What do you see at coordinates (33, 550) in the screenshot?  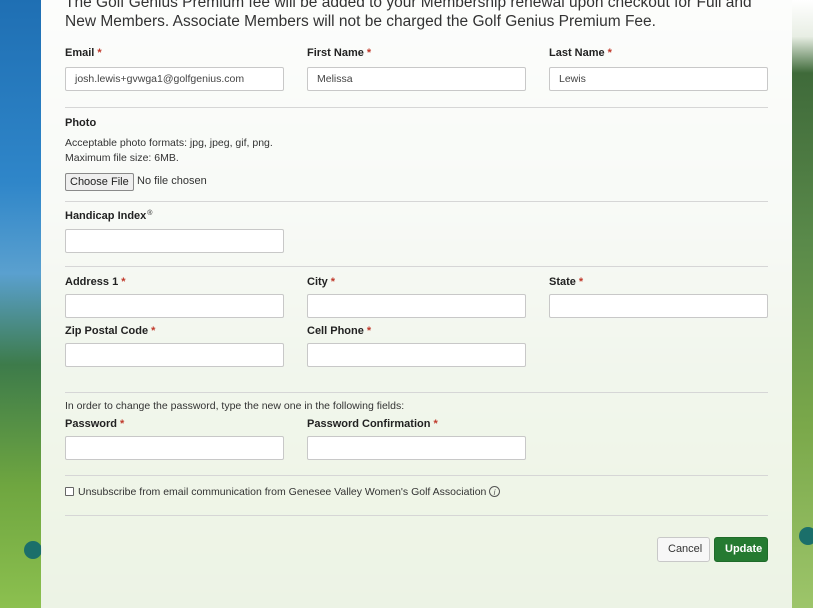 I see `golf-ball-decoration-left` at bounding box center [33, 550].